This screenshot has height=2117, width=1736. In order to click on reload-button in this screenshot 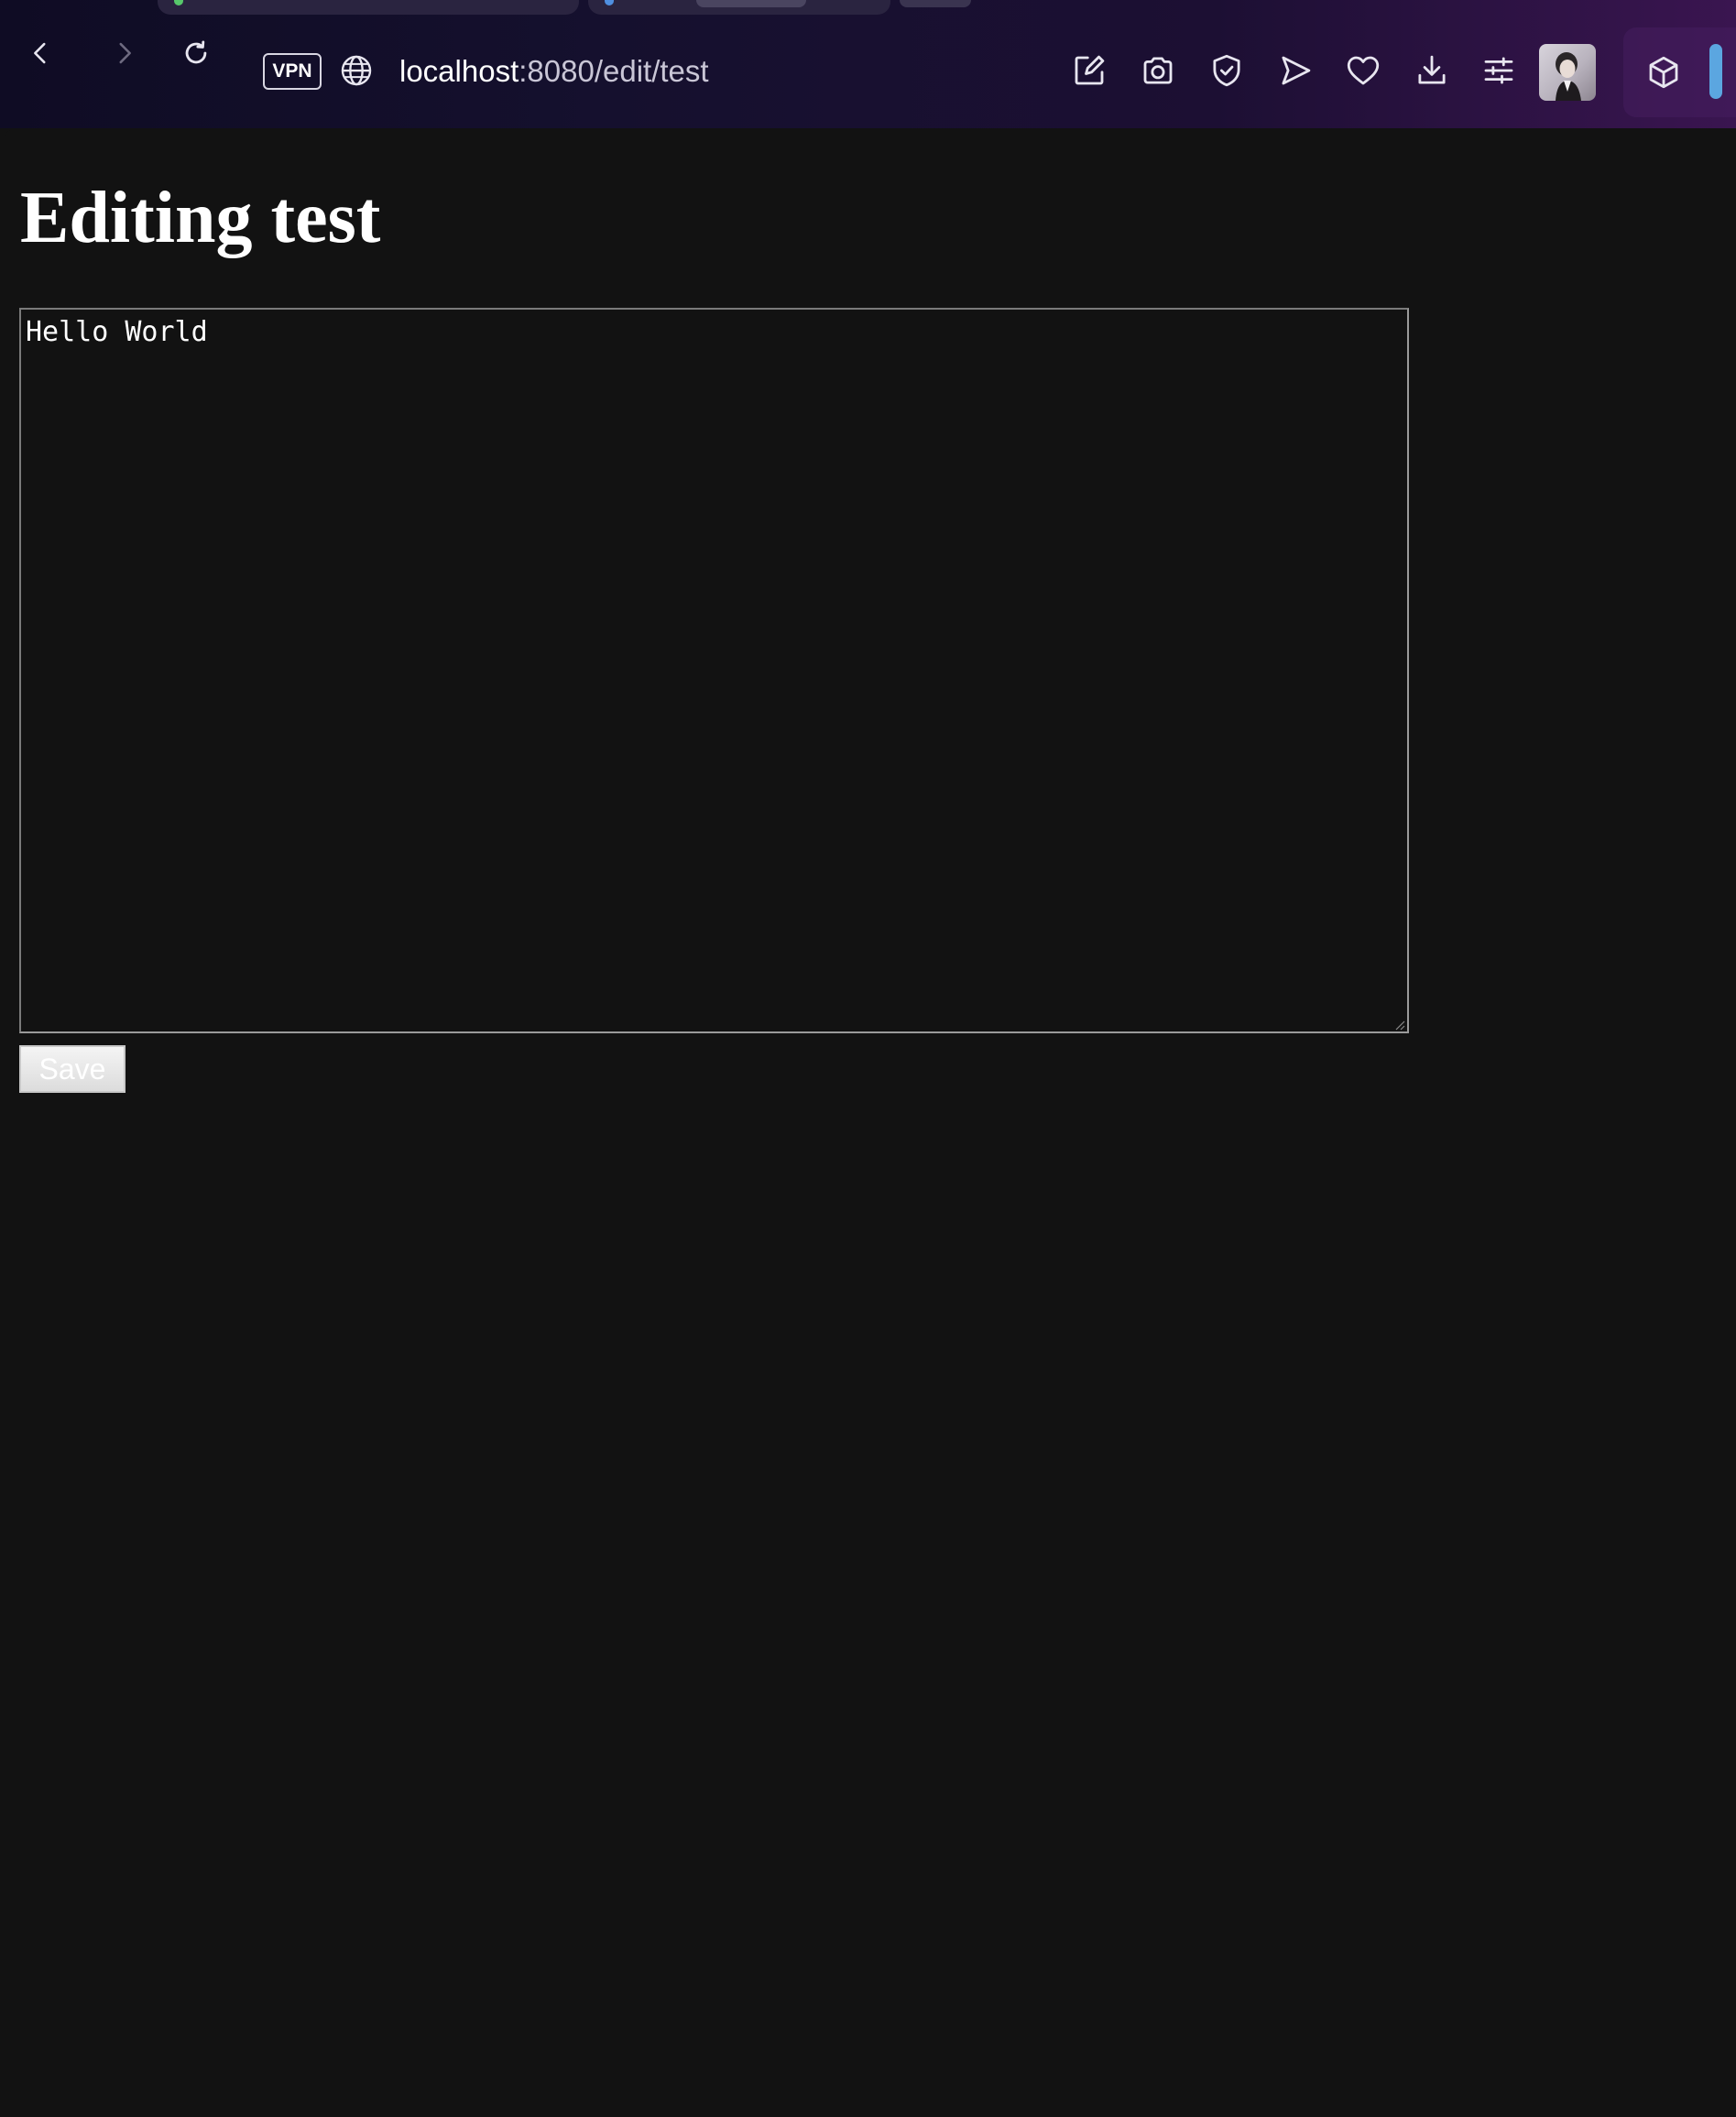, I will do `click(196, 53)`.